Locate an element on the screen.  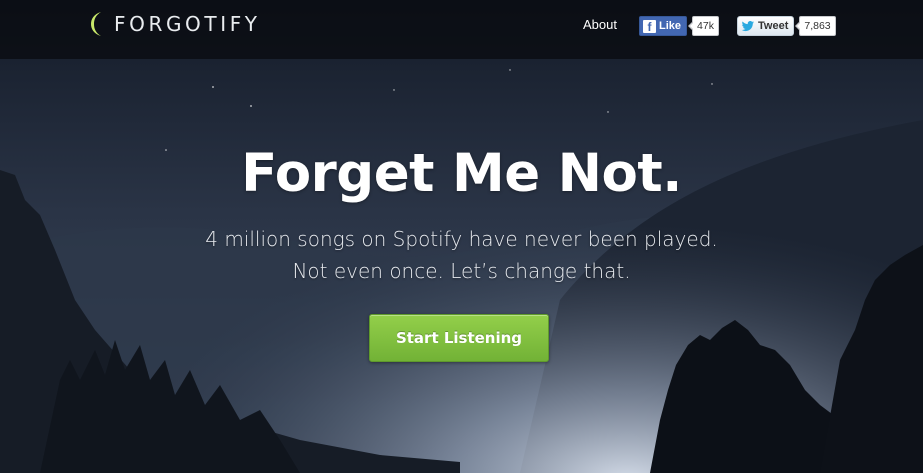
hero-subtitle-line2: Not even once. Let’s change that. is located at coordinates (461, 271).